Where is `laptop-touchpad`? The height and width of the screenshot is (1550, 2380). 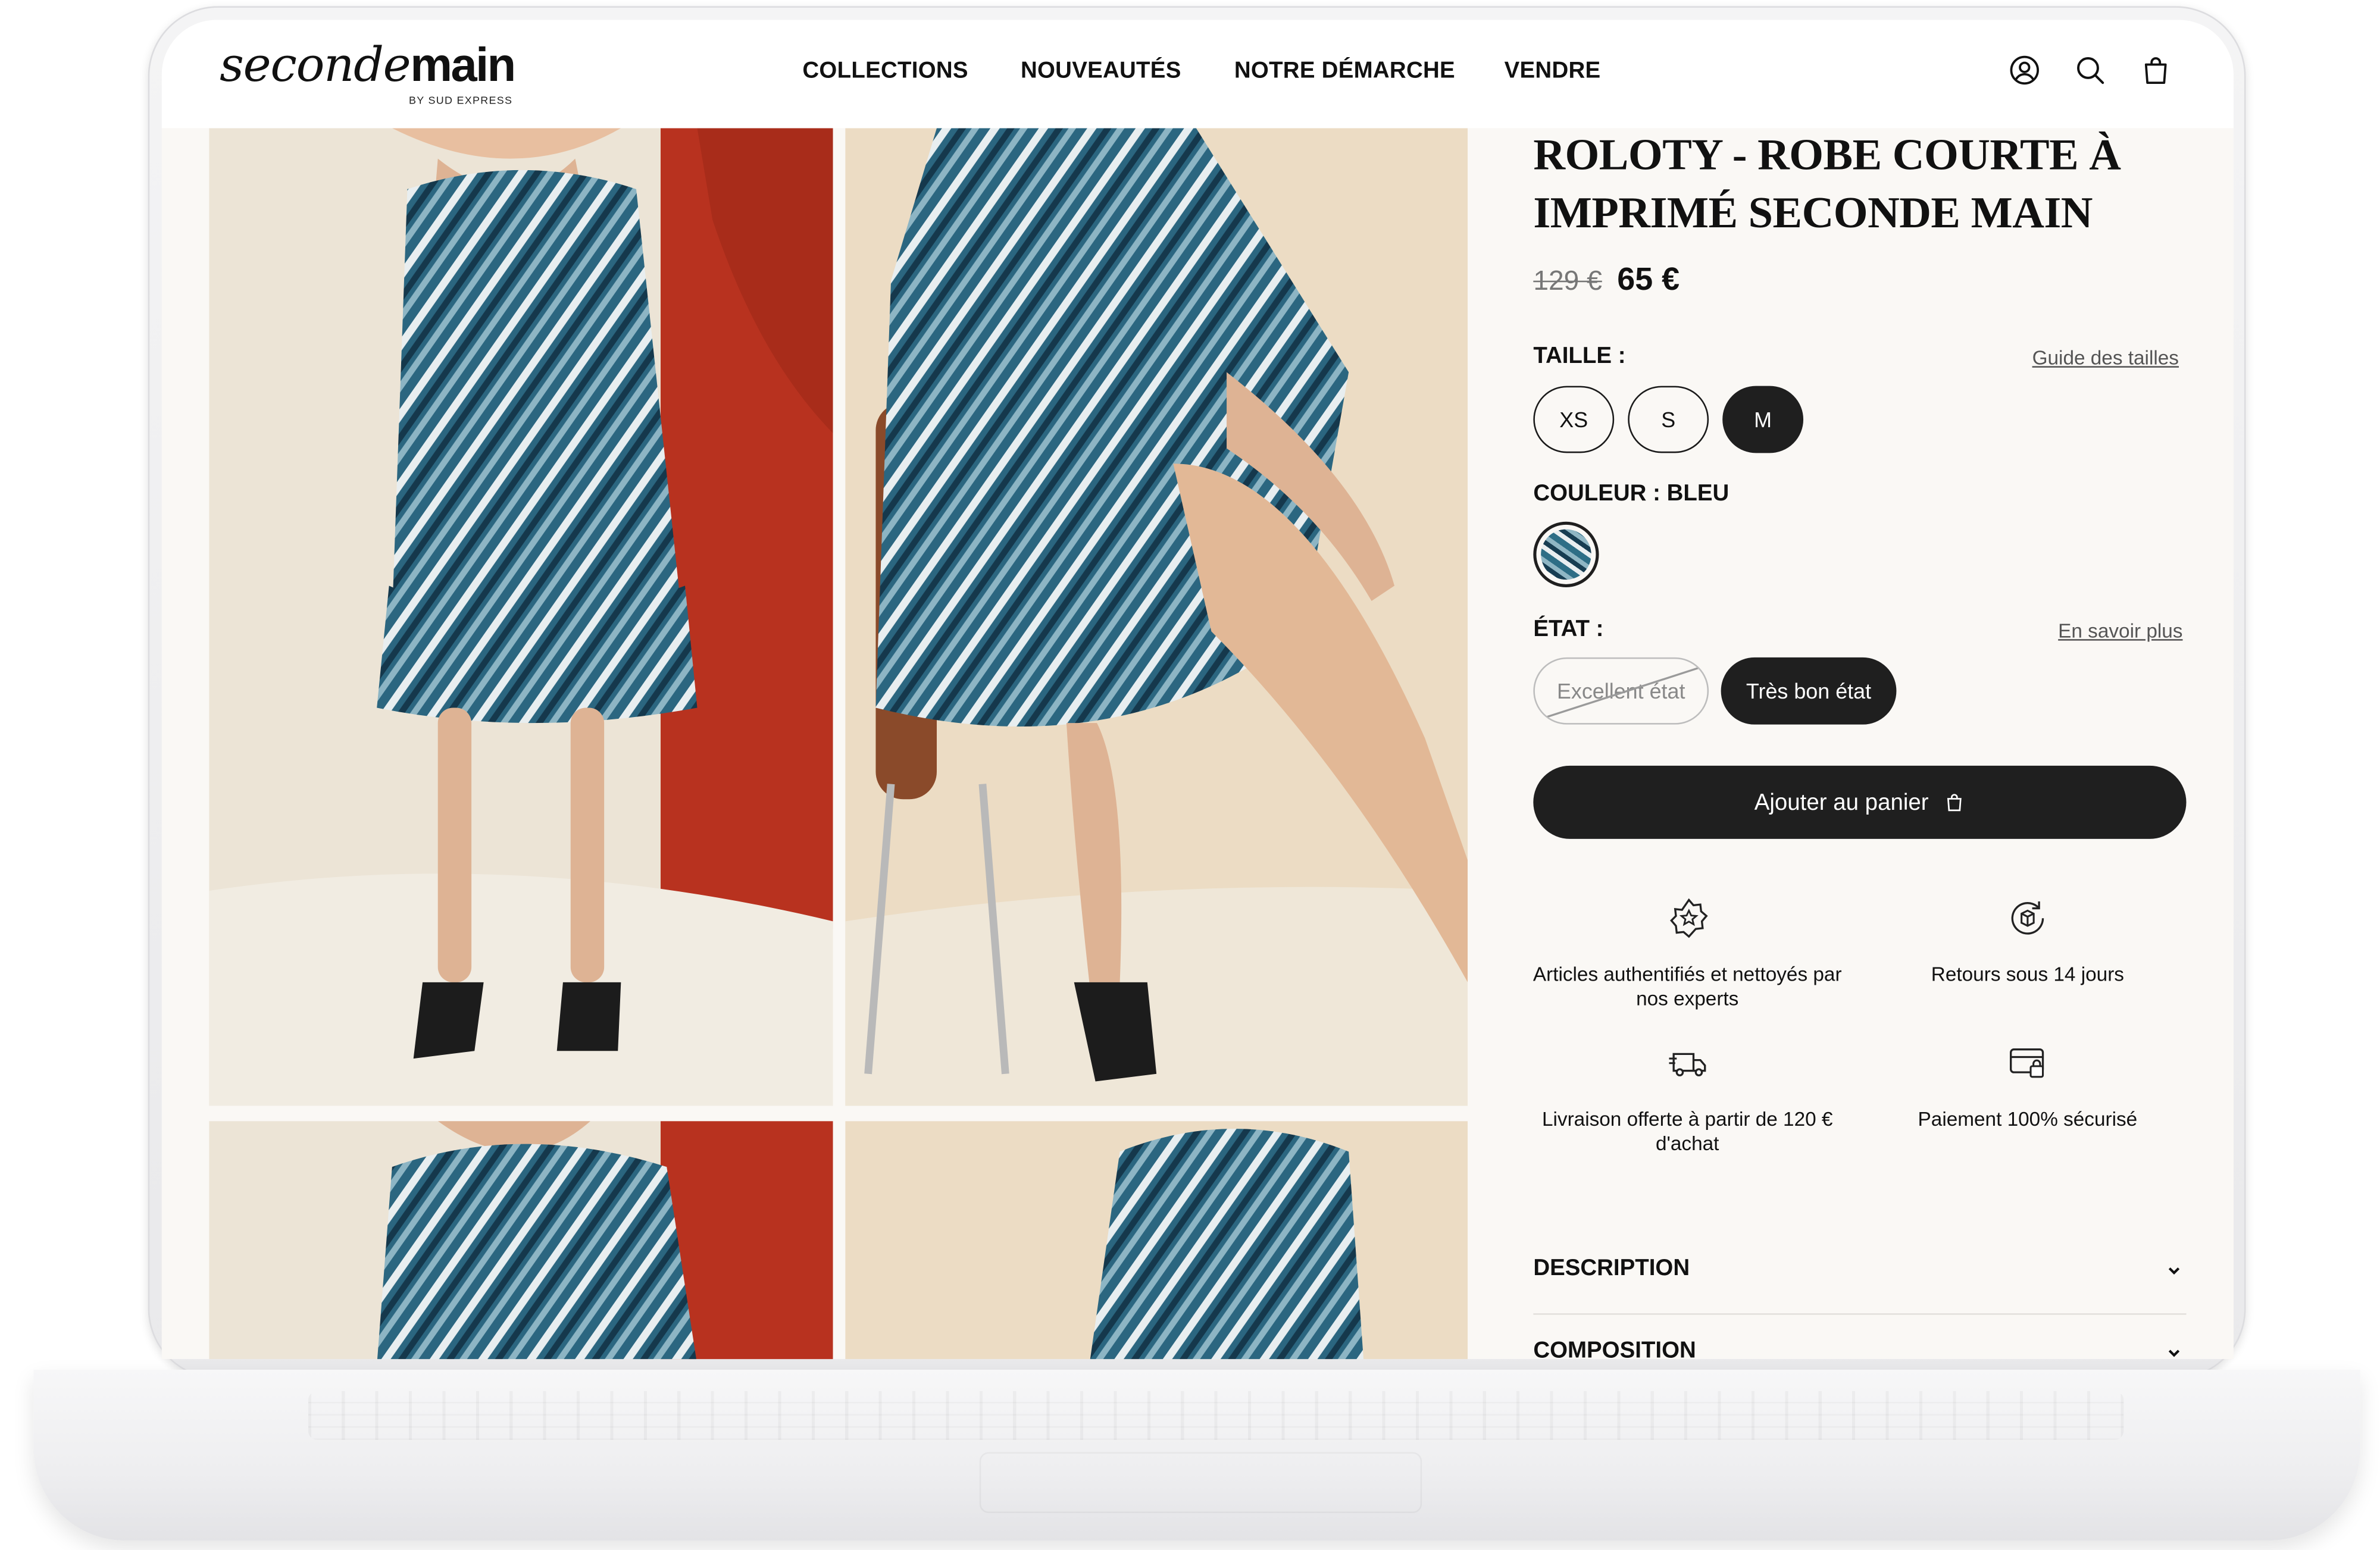 laptop-touchpad is located at coordinates (1200, 1482).